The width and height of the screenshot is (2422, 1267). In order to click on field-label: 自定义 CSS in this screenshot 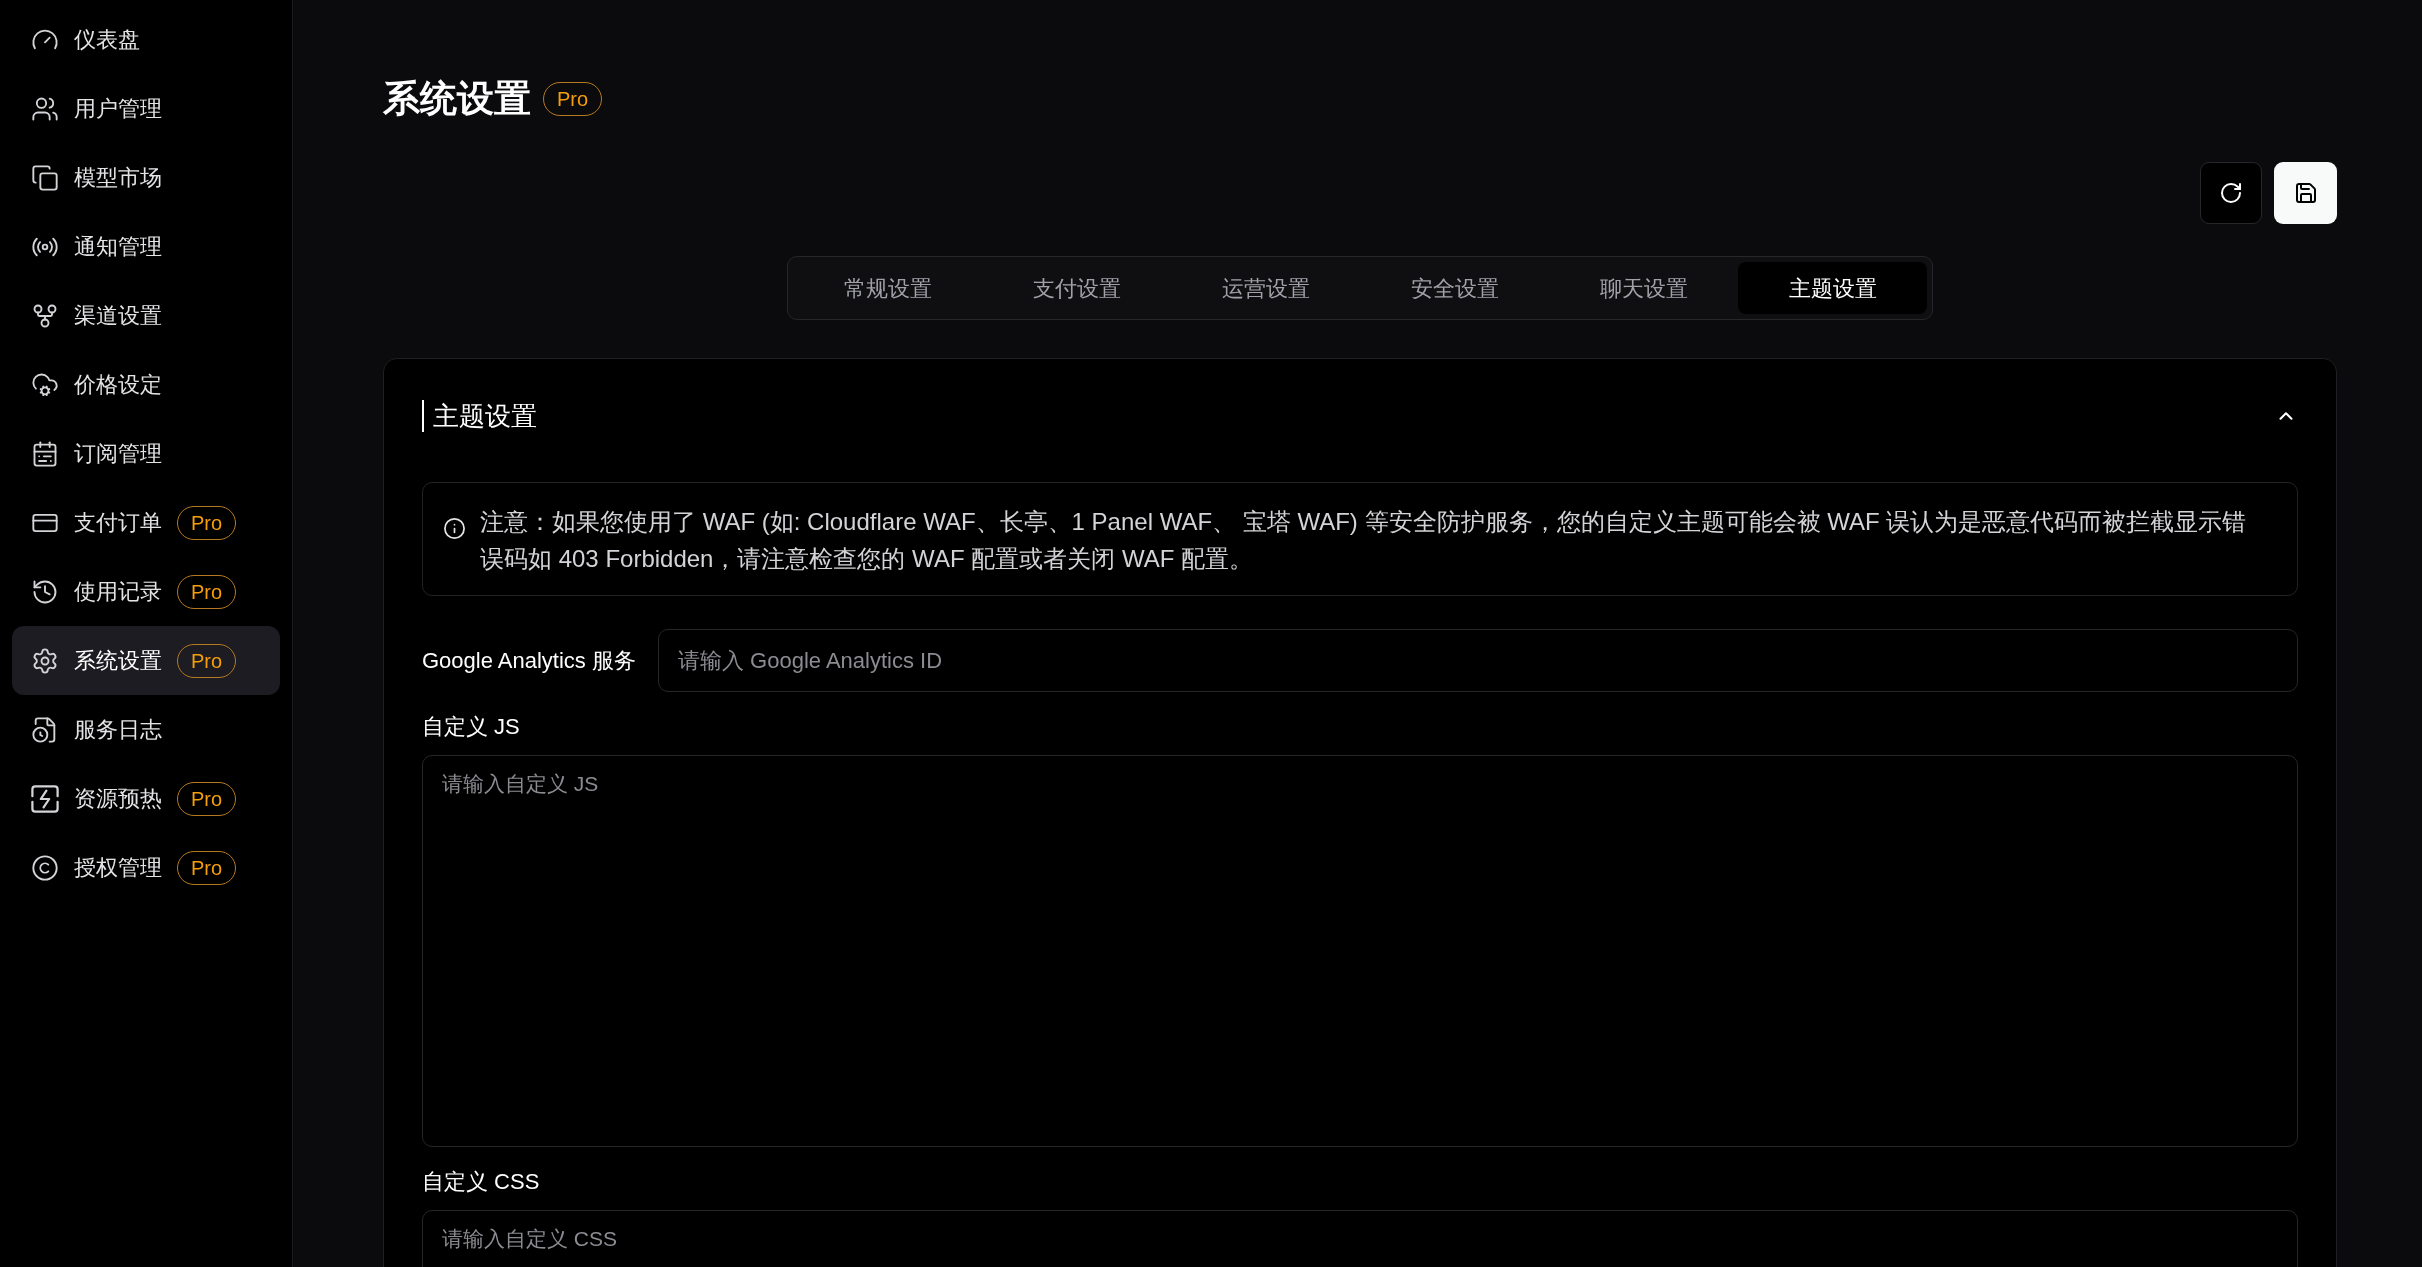, I will do `click(481, 1182)`.